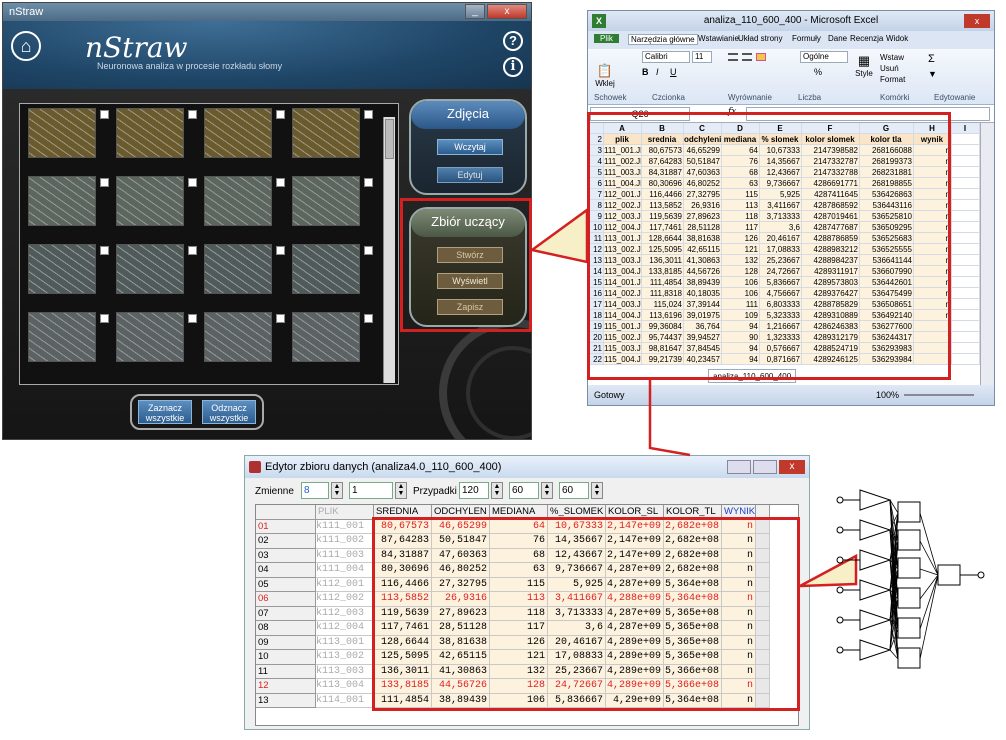 The height and width of the screenshot is (740, 1006). Describe the element at coordinates (669, 418) in the screenshot. I see `connector-excel-editor` at that location.